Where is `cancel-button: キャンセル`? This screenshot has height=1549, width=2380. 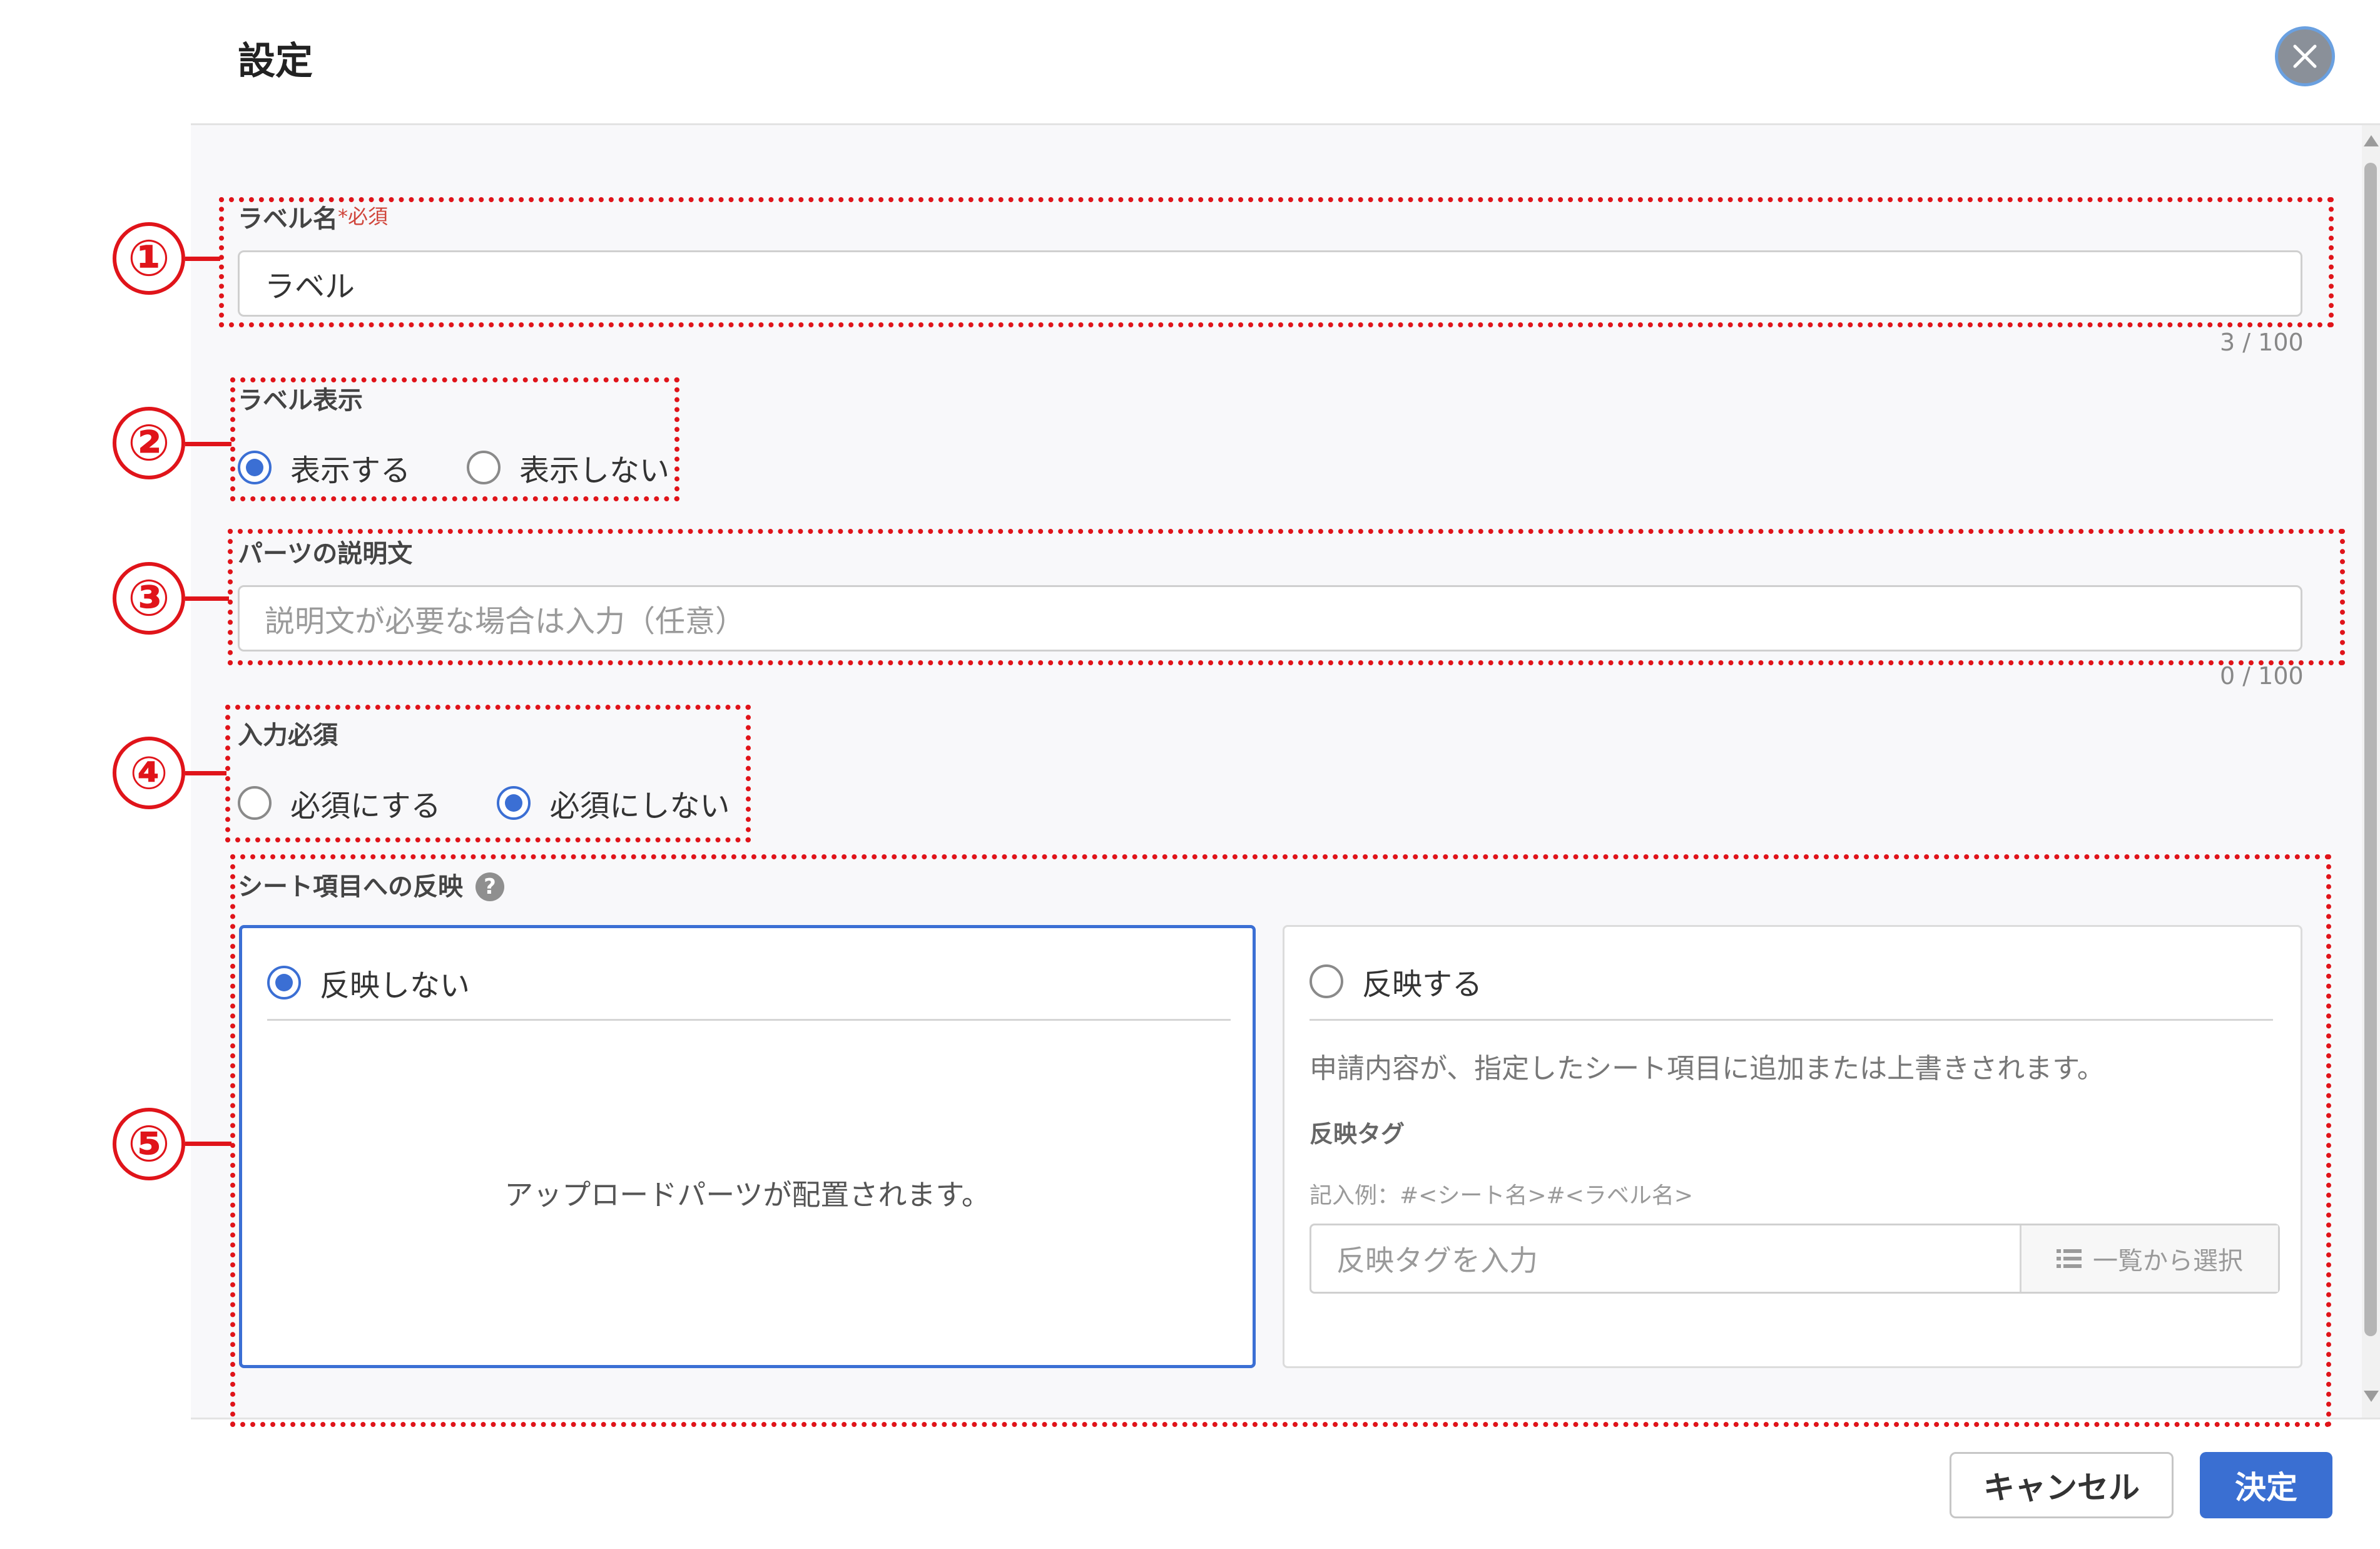
cancel-button: キャンセル is located at coordinates (2062, 1485).